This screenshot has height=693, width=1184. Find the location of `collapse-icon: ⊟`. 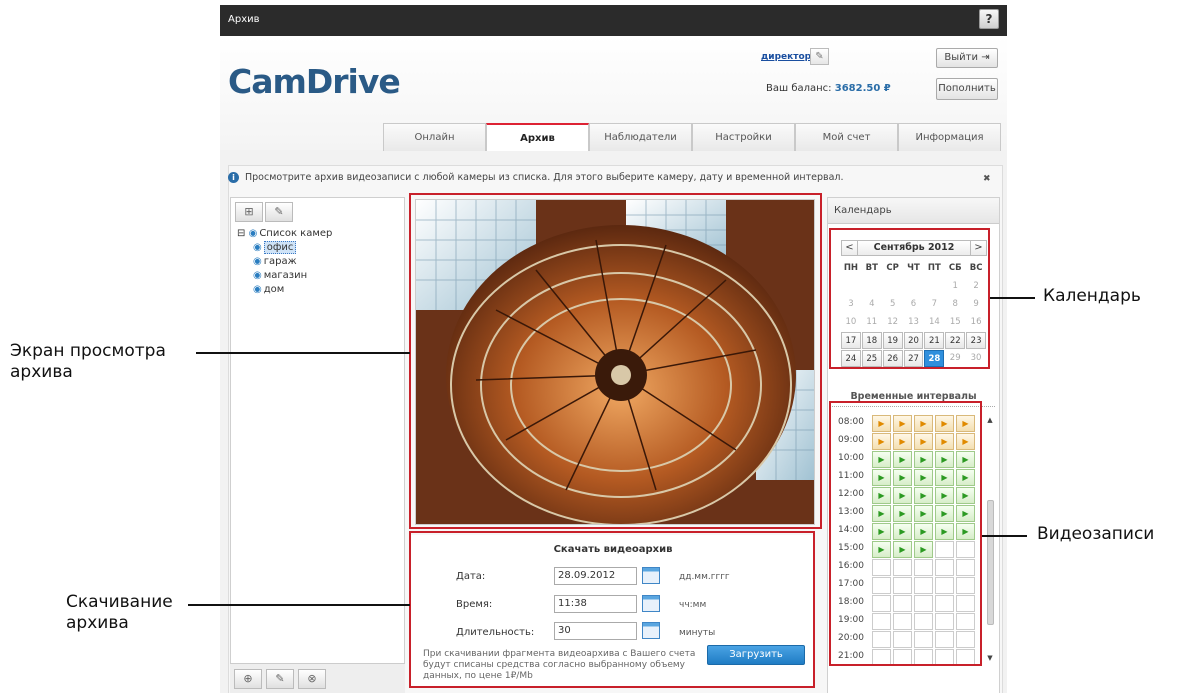

collapse-icon: ⊟ is located at coordinates (241, 233).